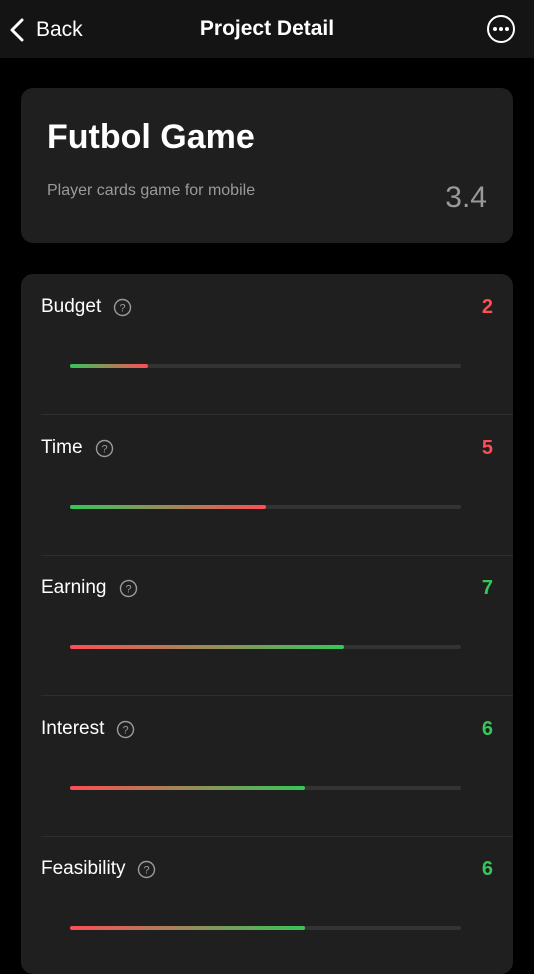  I want to click on project-title: Futbol Game, so click(151, 137).